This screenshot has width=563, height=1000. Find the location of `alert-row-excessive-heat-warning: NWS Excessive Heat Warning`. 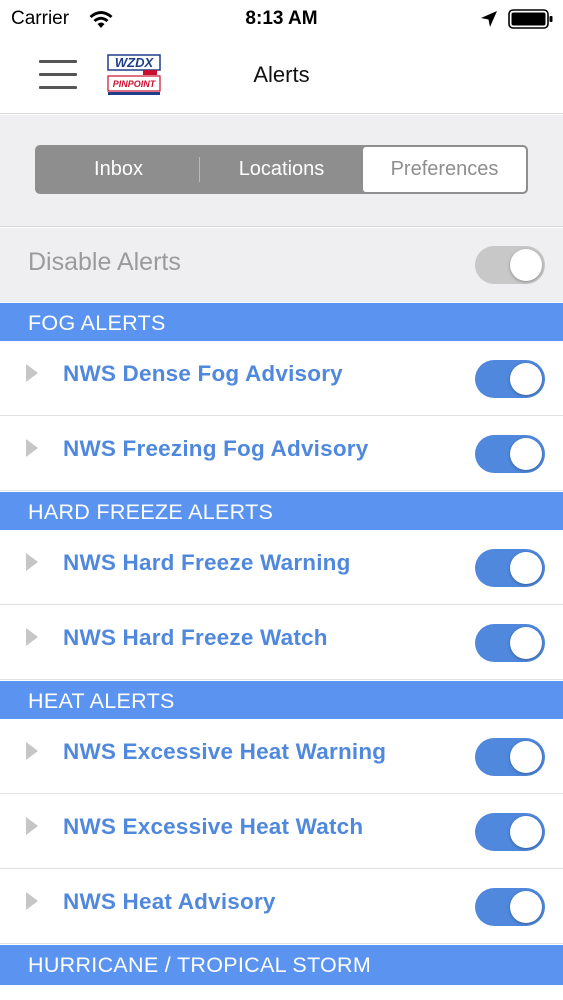

alert-row-excessive-heat-warning: NWS Excessive Heat Warning is located at coordinates (281, 756).